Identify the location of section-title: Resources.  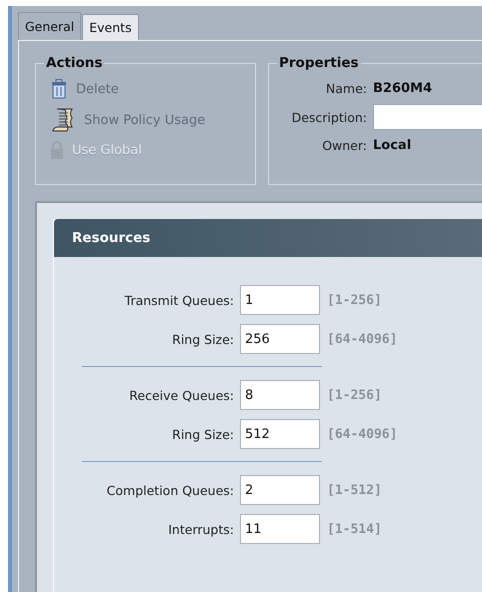
(111, 238).